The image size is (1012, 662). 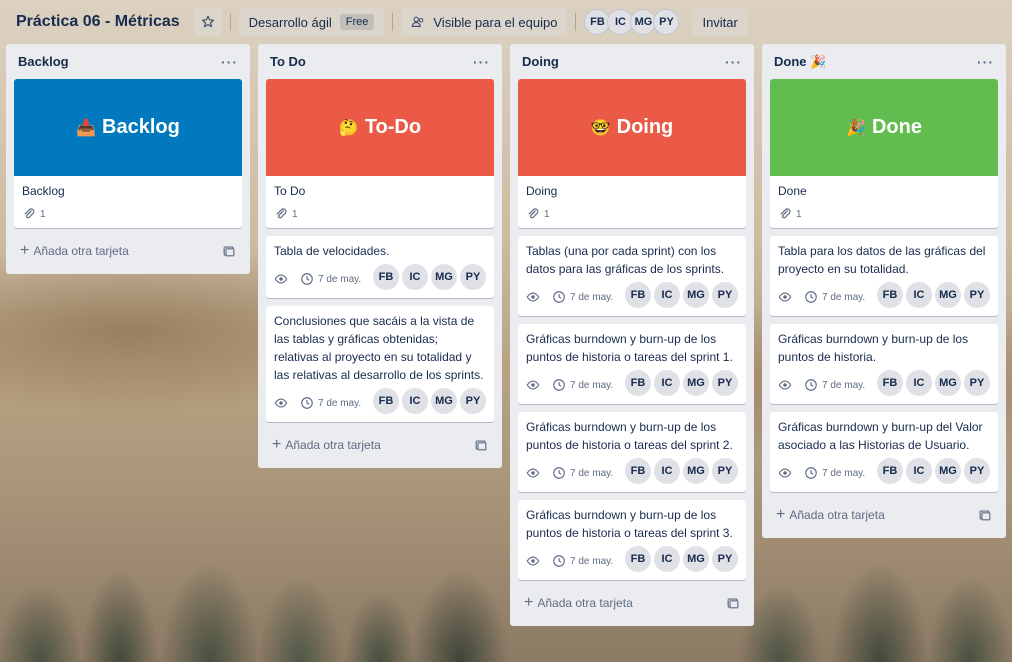 What do you see at coordinates (785, 473) in the screenshot?
I see `eye-icon` at bounding box center [785, 473].